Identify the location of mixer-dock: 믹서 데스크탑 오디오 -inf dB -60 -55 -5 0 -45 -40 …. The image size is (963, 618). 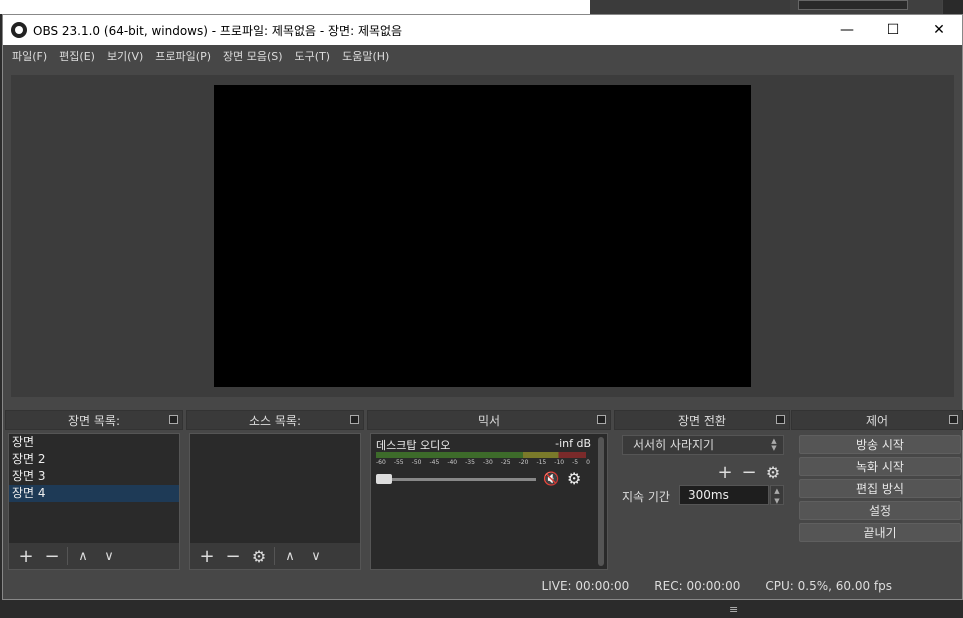
(489, 490).